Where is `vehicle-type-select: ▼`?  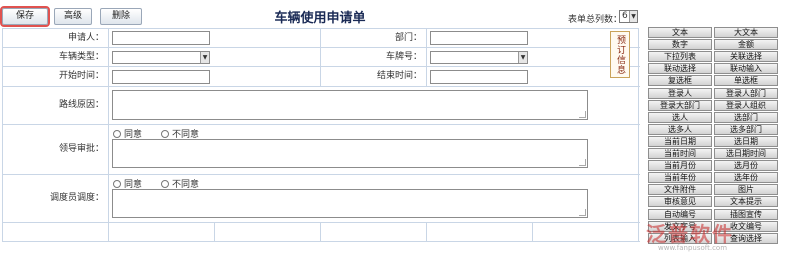
vehicle-type-select: ▼ is located at coordinates (161, 57).